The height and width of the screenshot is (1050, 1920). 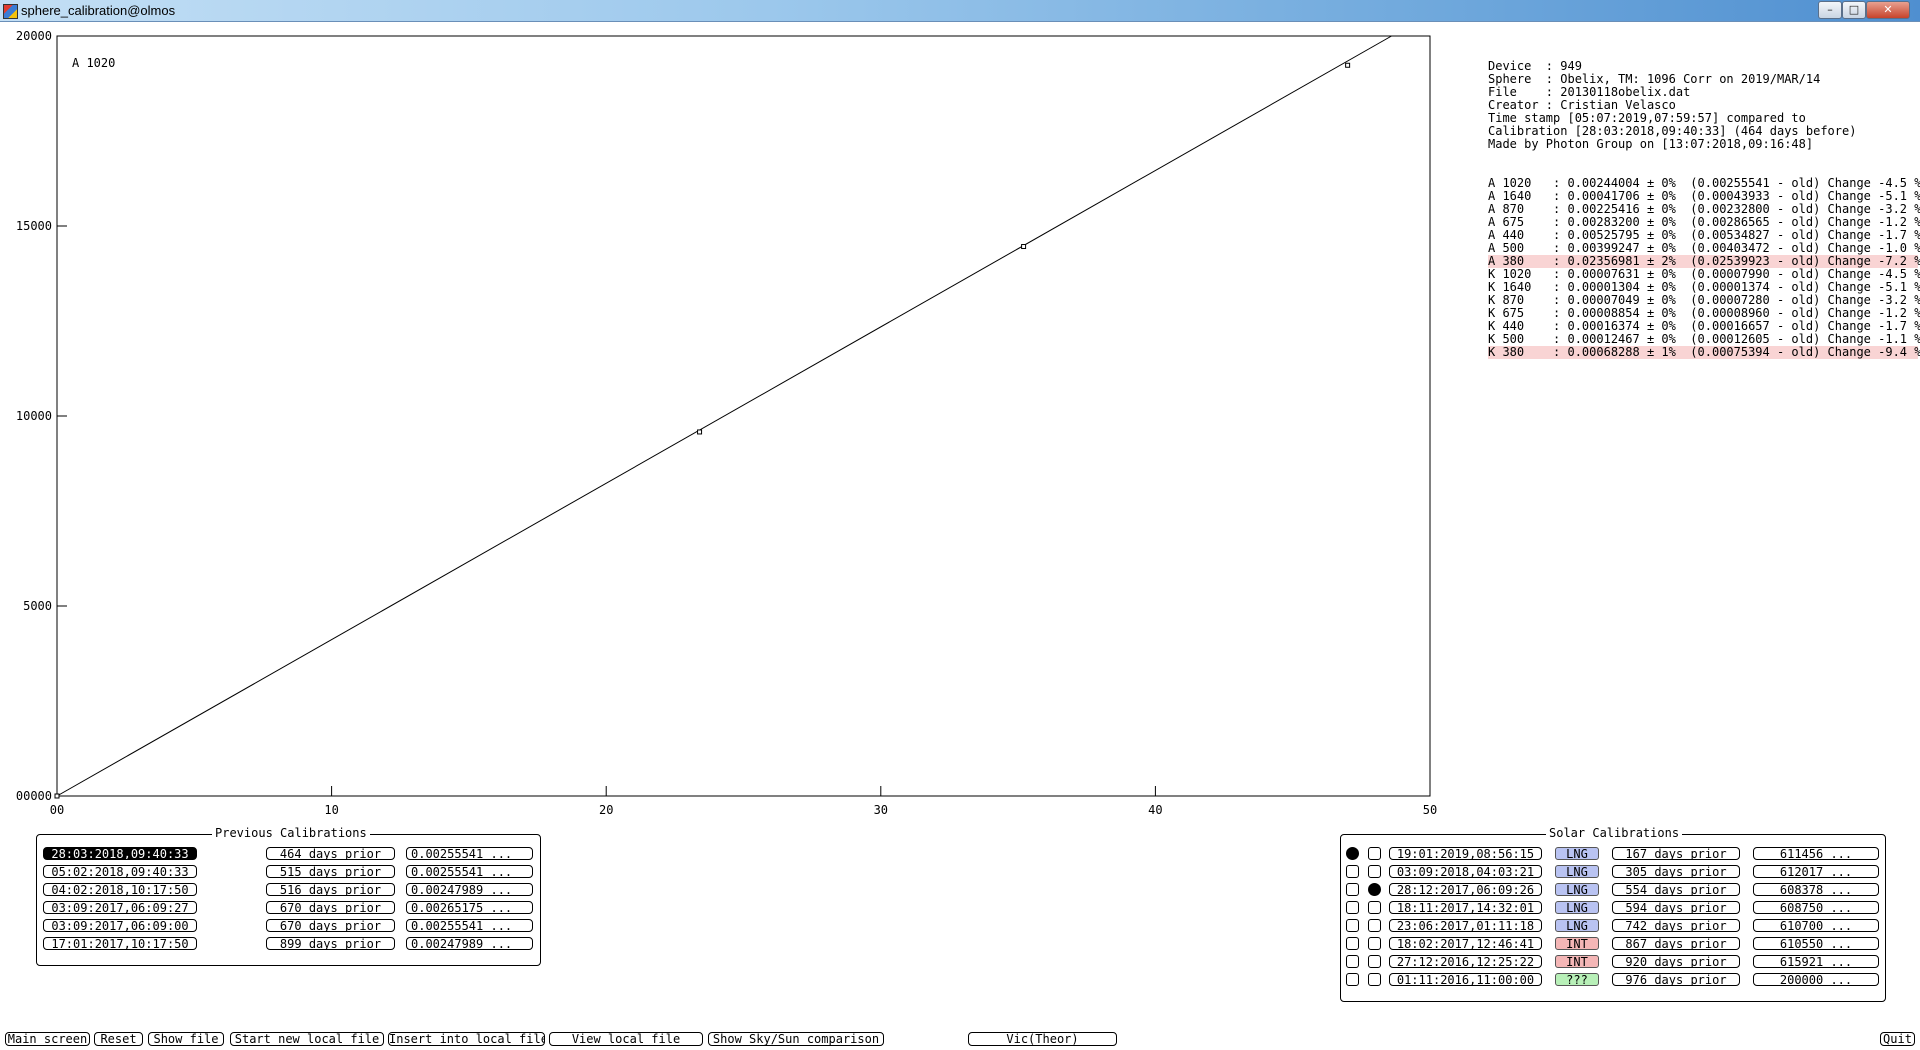 What do you see at coordinates (120, 907) in the screenshot?
I see `previous-calibration-date: 03:09:2017,06:09:27` at bounding box center [120, 907].